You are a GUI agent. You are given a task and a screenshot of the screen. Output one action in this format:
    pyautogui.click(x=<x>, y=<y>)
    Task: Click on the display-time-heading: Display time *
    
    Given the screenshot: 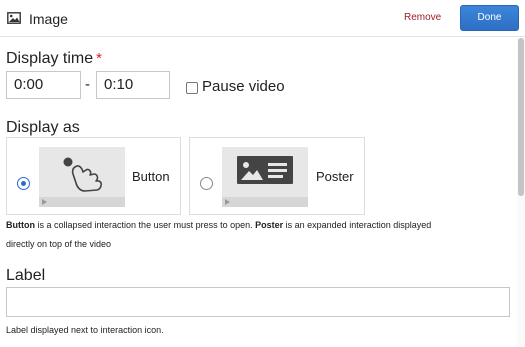 What is the action you would take?
    pyautogui.click(x=54, y=59)
    